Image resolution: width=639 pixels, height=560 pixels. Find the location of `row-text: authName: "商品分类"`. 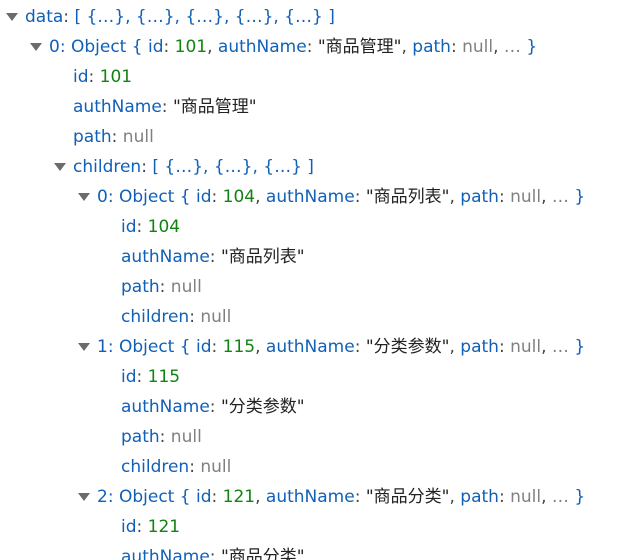

row-text: authName: "商品分类" is located at coordinates (213, 551).